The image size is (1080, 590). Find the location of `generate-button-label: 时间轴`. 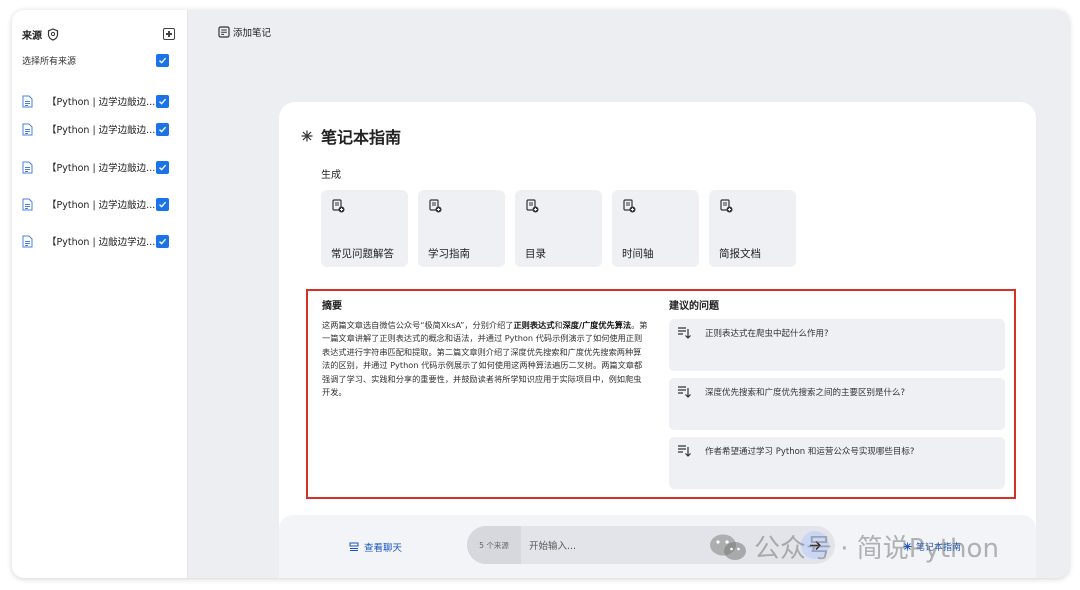

generate-button-label: 时间轴 is located at coordinates (638, 254).